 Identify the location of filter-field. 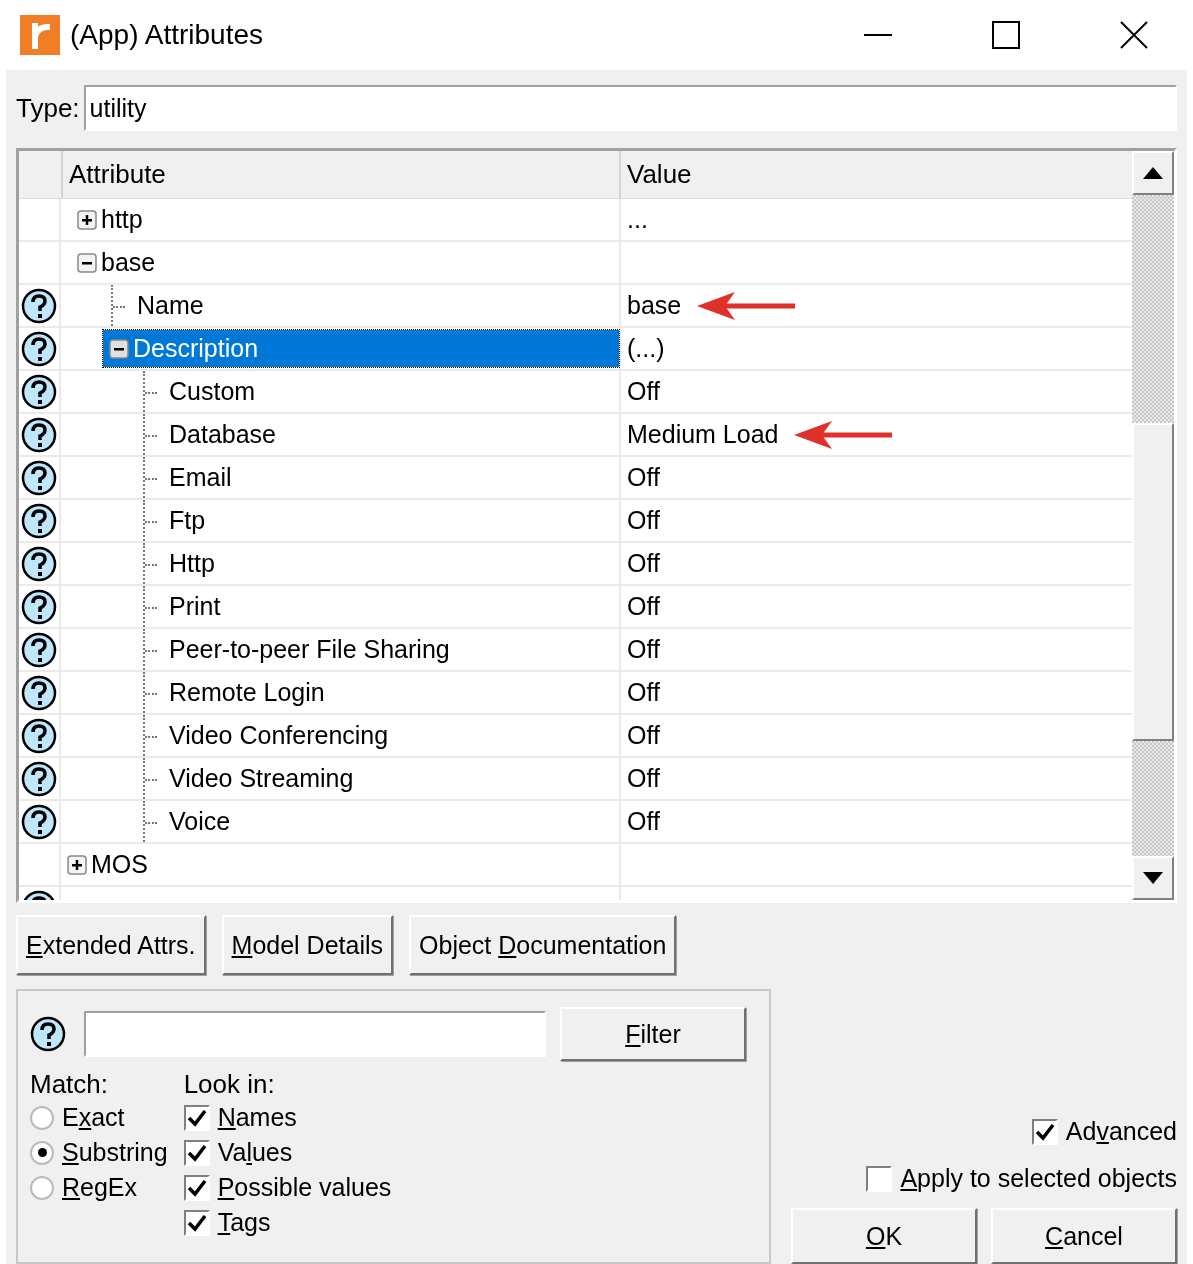
(315, 1034).